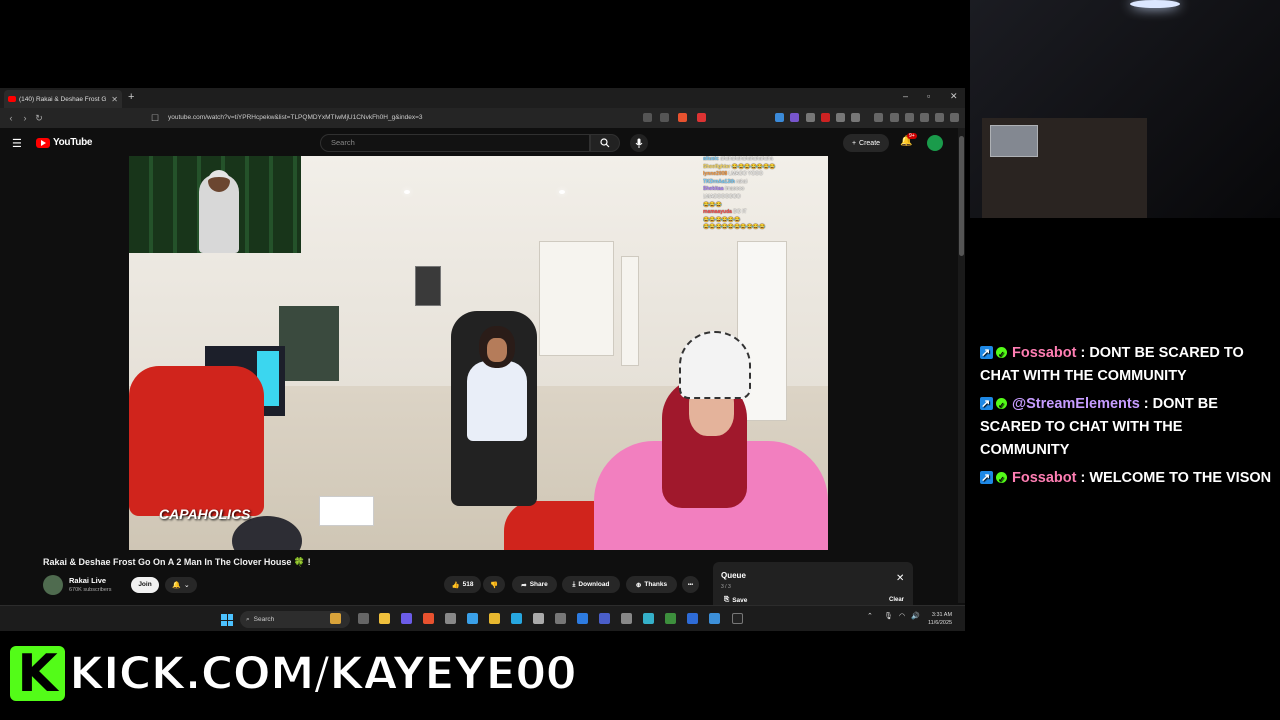 This screenshot has height=720, width=1280. I want to click on music-icon, so click(878, 117).